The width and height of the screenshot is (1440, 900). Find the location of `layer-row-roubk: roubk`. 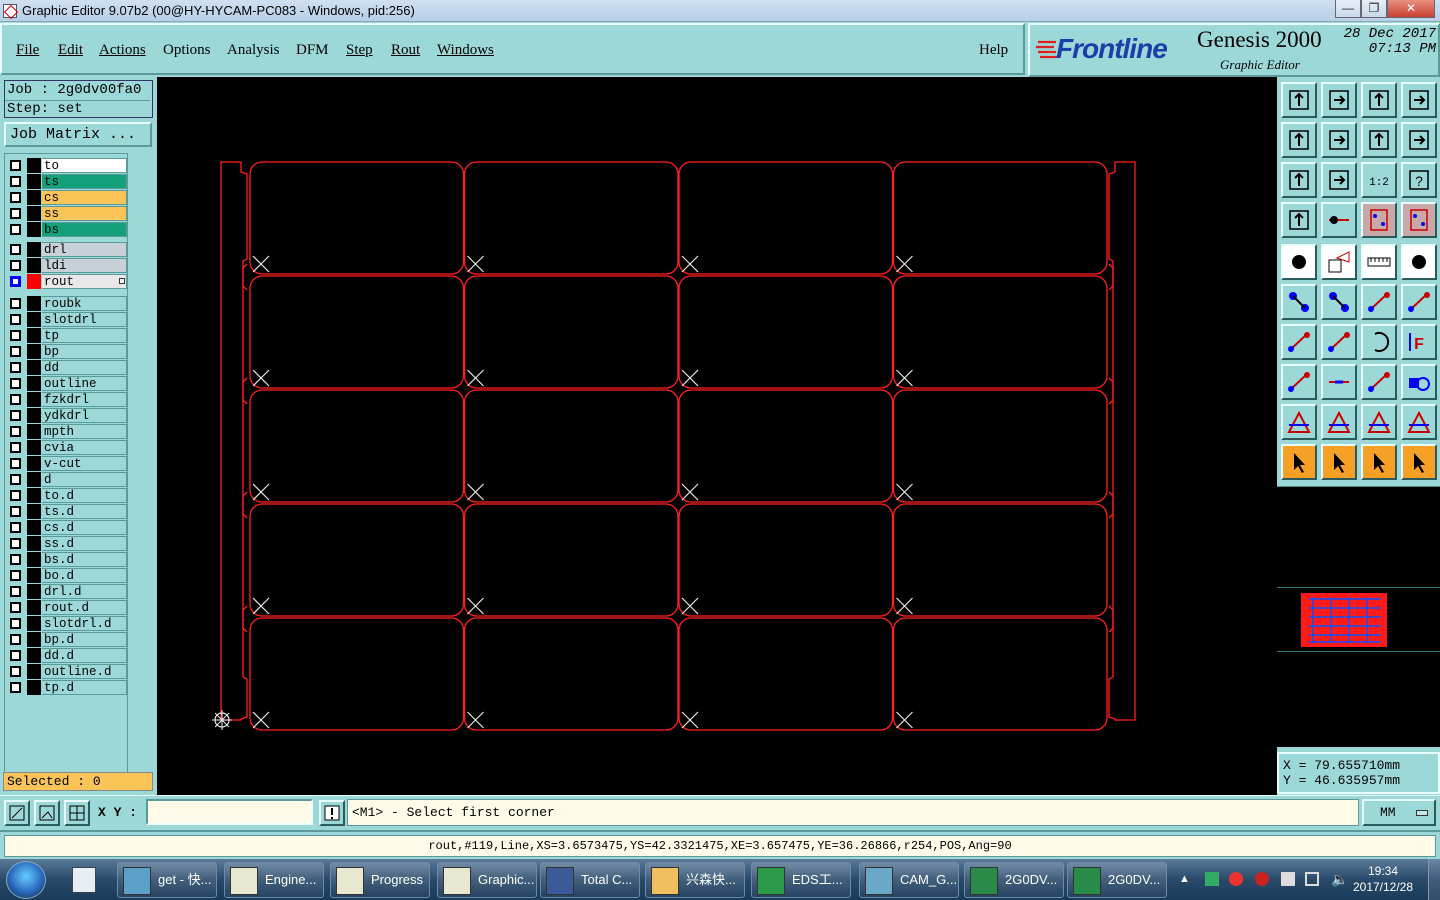

layer-row-roubk: roubk is located at coordinates (67, 303).